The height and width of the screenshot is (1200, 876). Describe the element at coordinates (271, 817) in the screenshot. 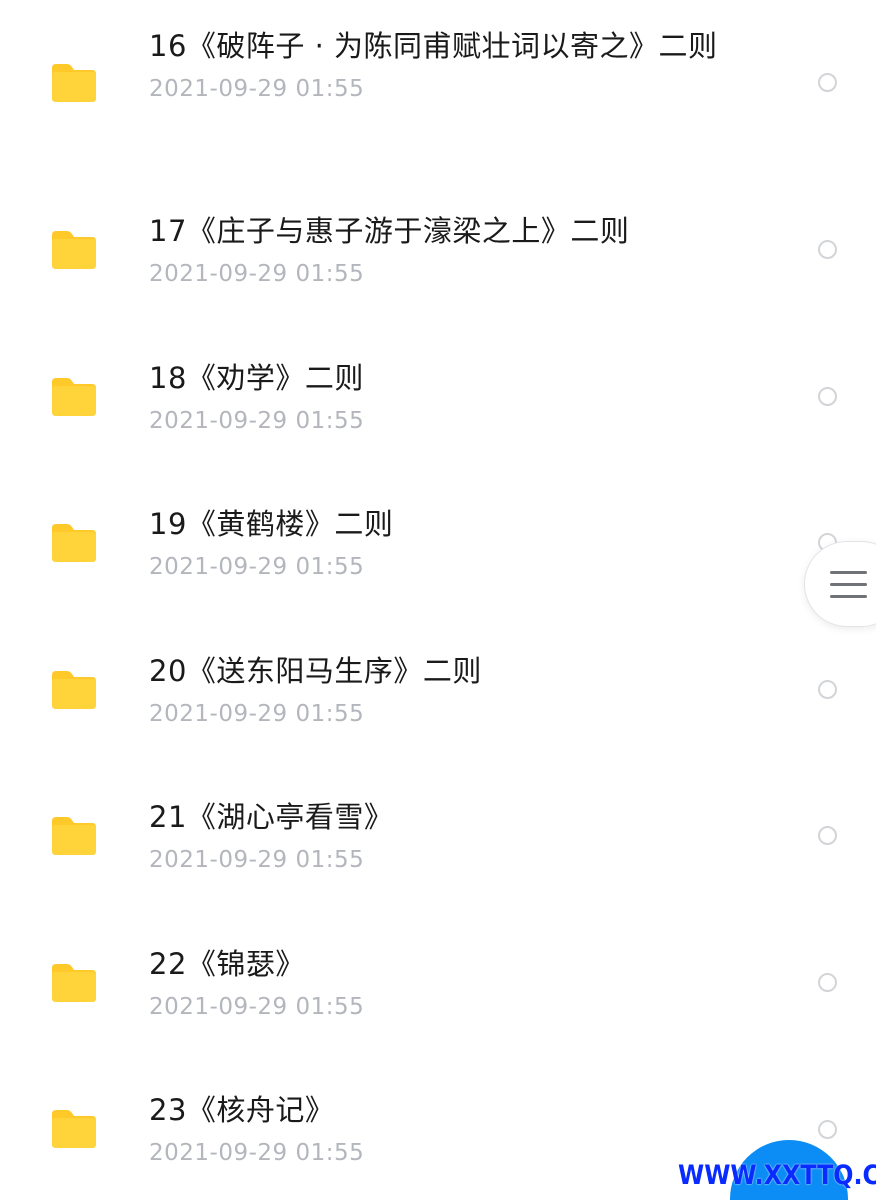

I see `file-name: 21《湖心亭看雪》` at that location.